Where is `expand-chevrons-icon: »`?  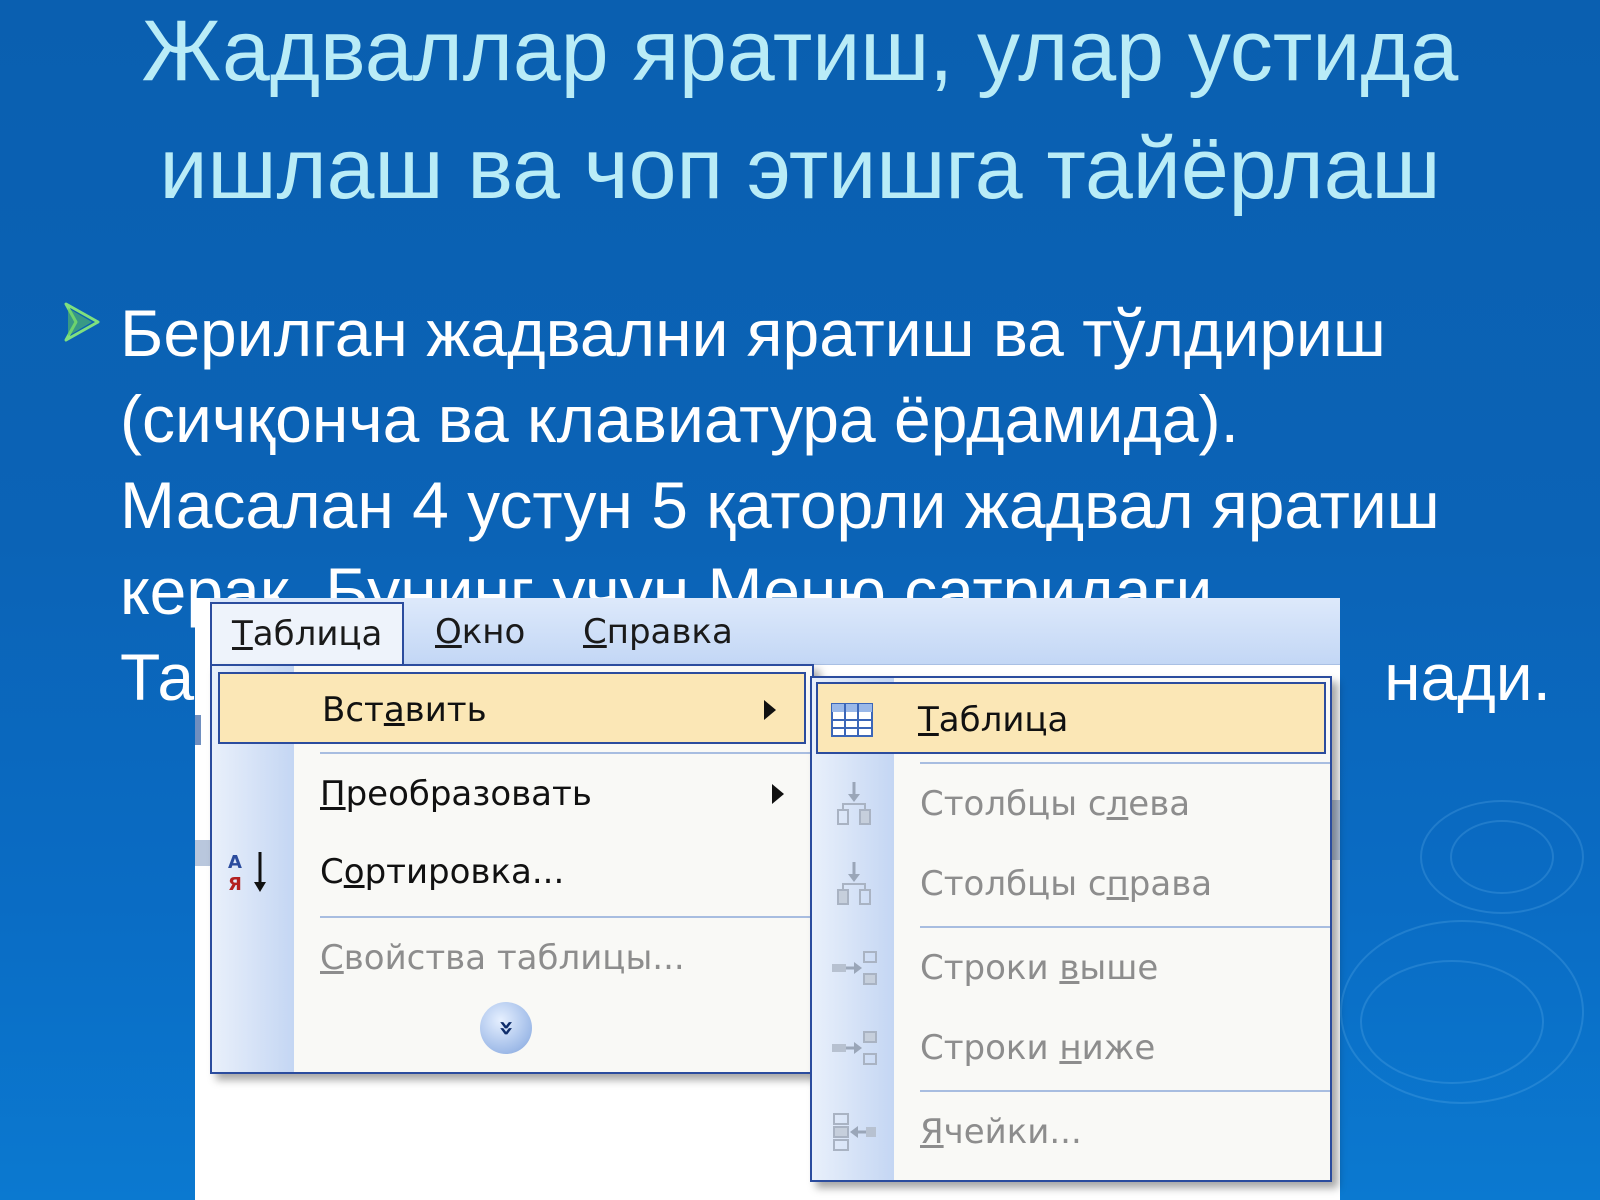
expand-chevrons-icon: » is located at coordinates (506, 1028).